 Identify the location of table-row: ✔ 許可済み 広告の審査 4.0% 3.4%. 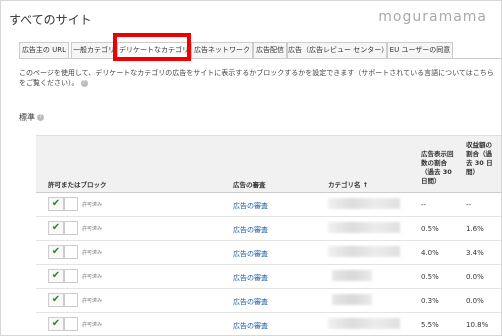
(268, 253).